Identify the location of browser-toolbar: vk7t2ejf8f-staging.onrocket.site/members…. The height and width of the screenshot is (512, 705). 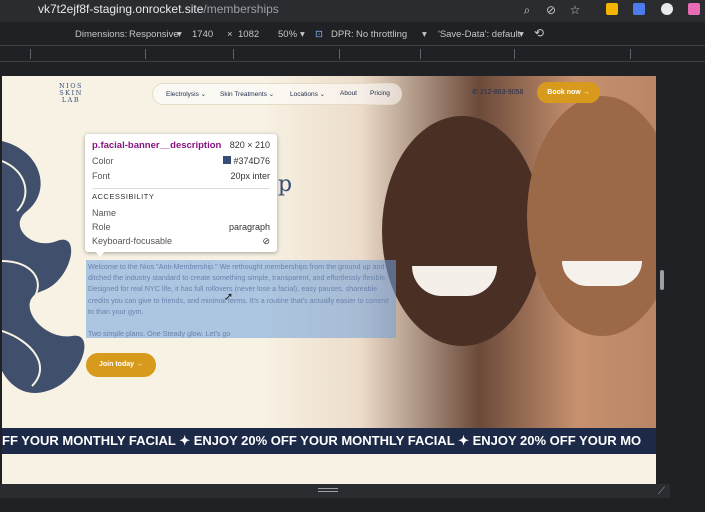
(352, 11).